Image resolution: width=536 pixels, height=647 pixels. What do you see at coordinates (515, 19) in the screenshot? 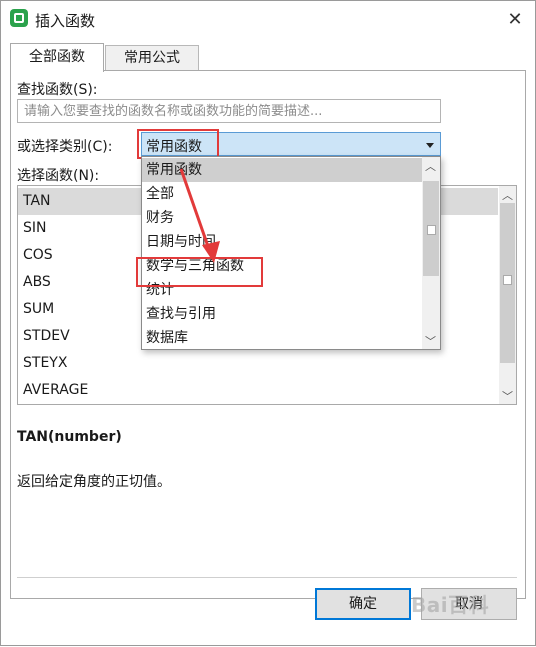
I see `close-icon: ✕` at bounding box center [515, 19].